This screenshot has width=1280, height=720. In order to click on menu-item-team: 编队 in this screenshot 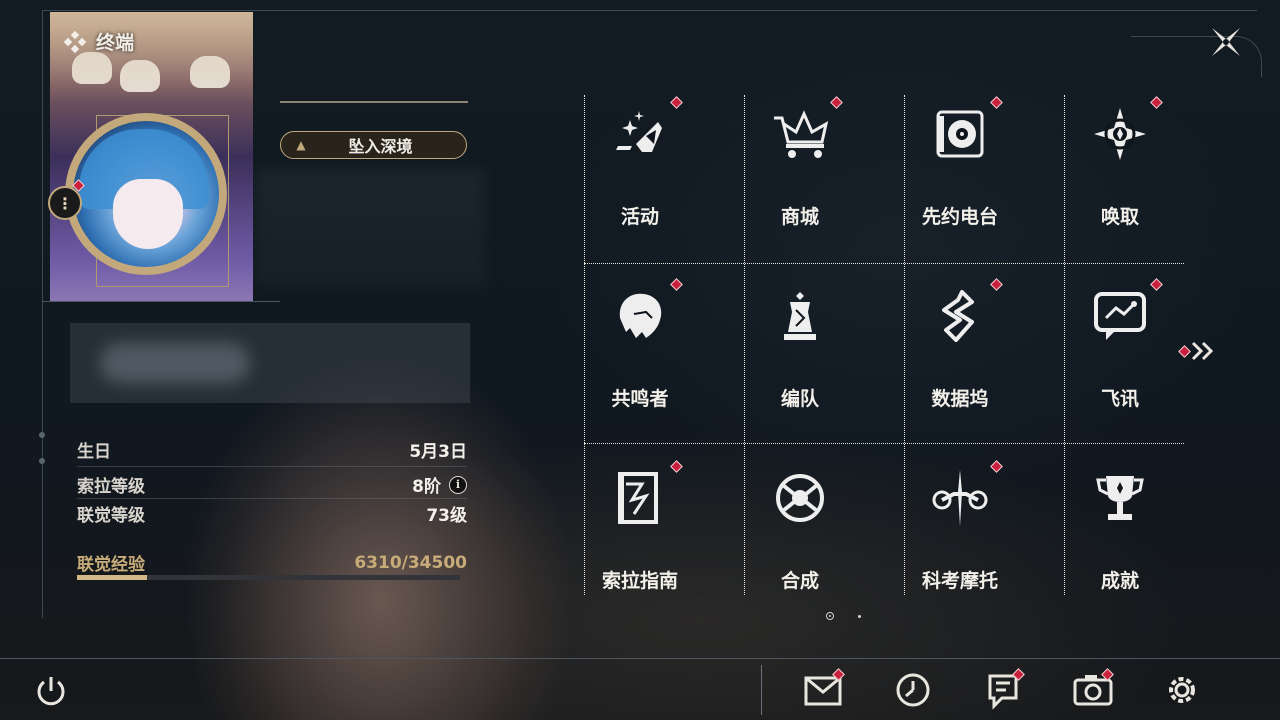, I will do `click(800, 342)`.